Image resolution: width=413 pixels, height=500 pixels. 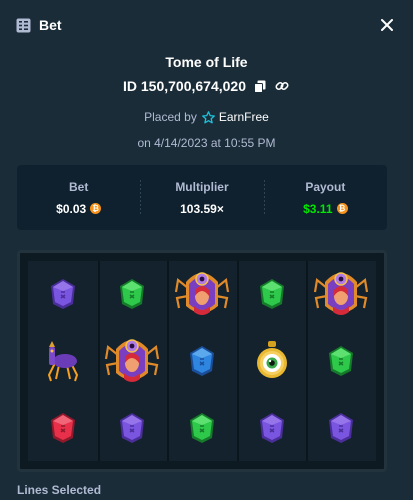 What do you see at coordinates (325, 197) in the screenshot?
I see `stat-payout: Payout $3.11 ₿` at bounding box center [325, 197].